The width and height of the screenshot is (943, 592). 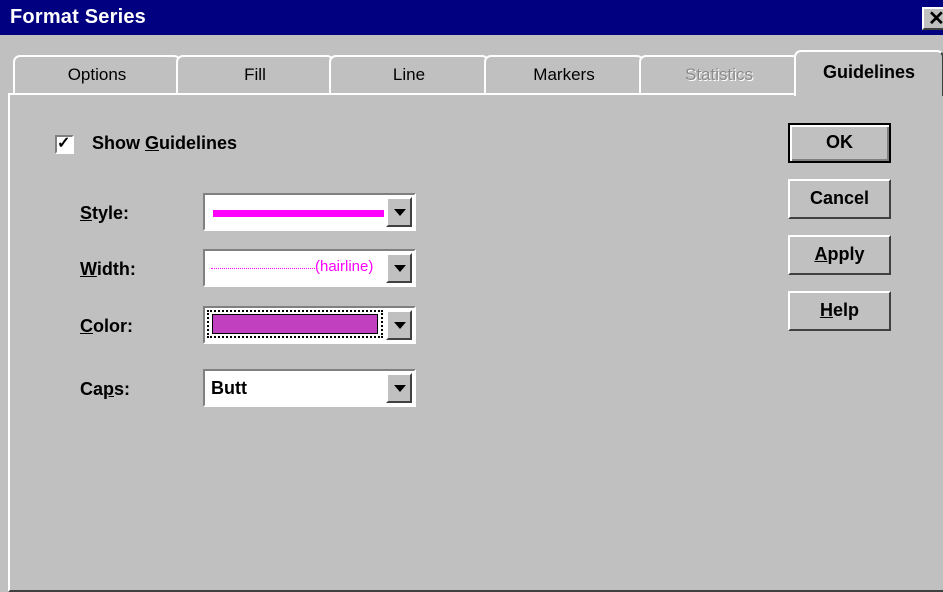 I want to click on ok-button: OK, so click(x=839, y=143).